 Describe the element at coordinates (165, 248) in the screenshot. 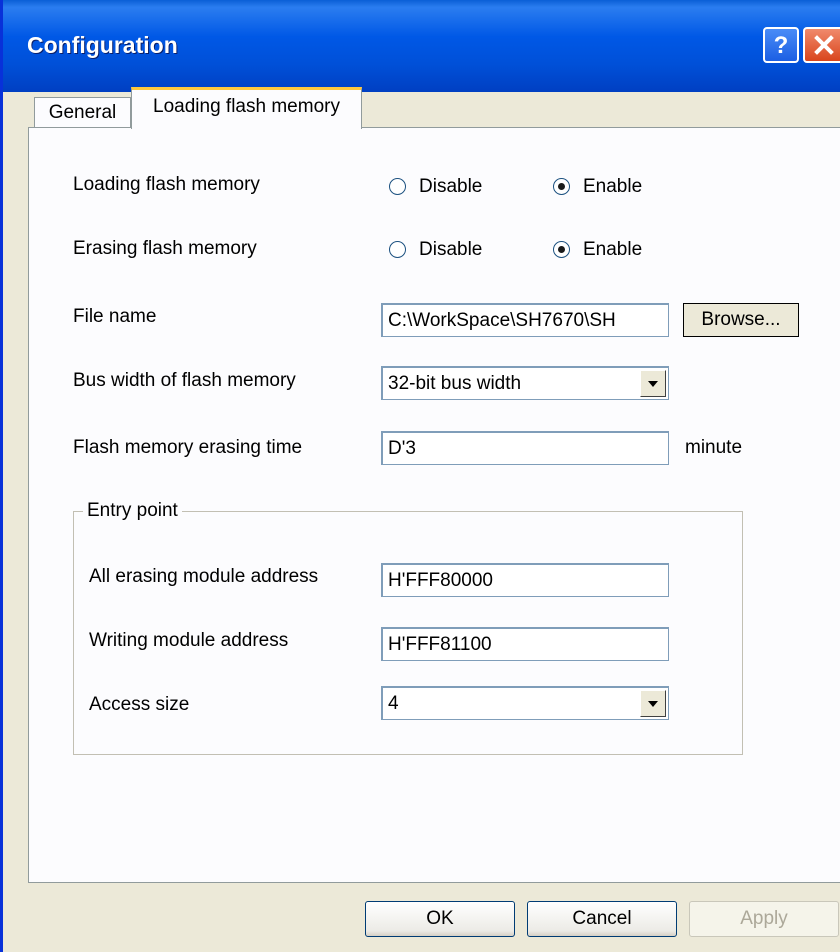

I see `erasing-flash-label: Erasing flash memory` at that location.